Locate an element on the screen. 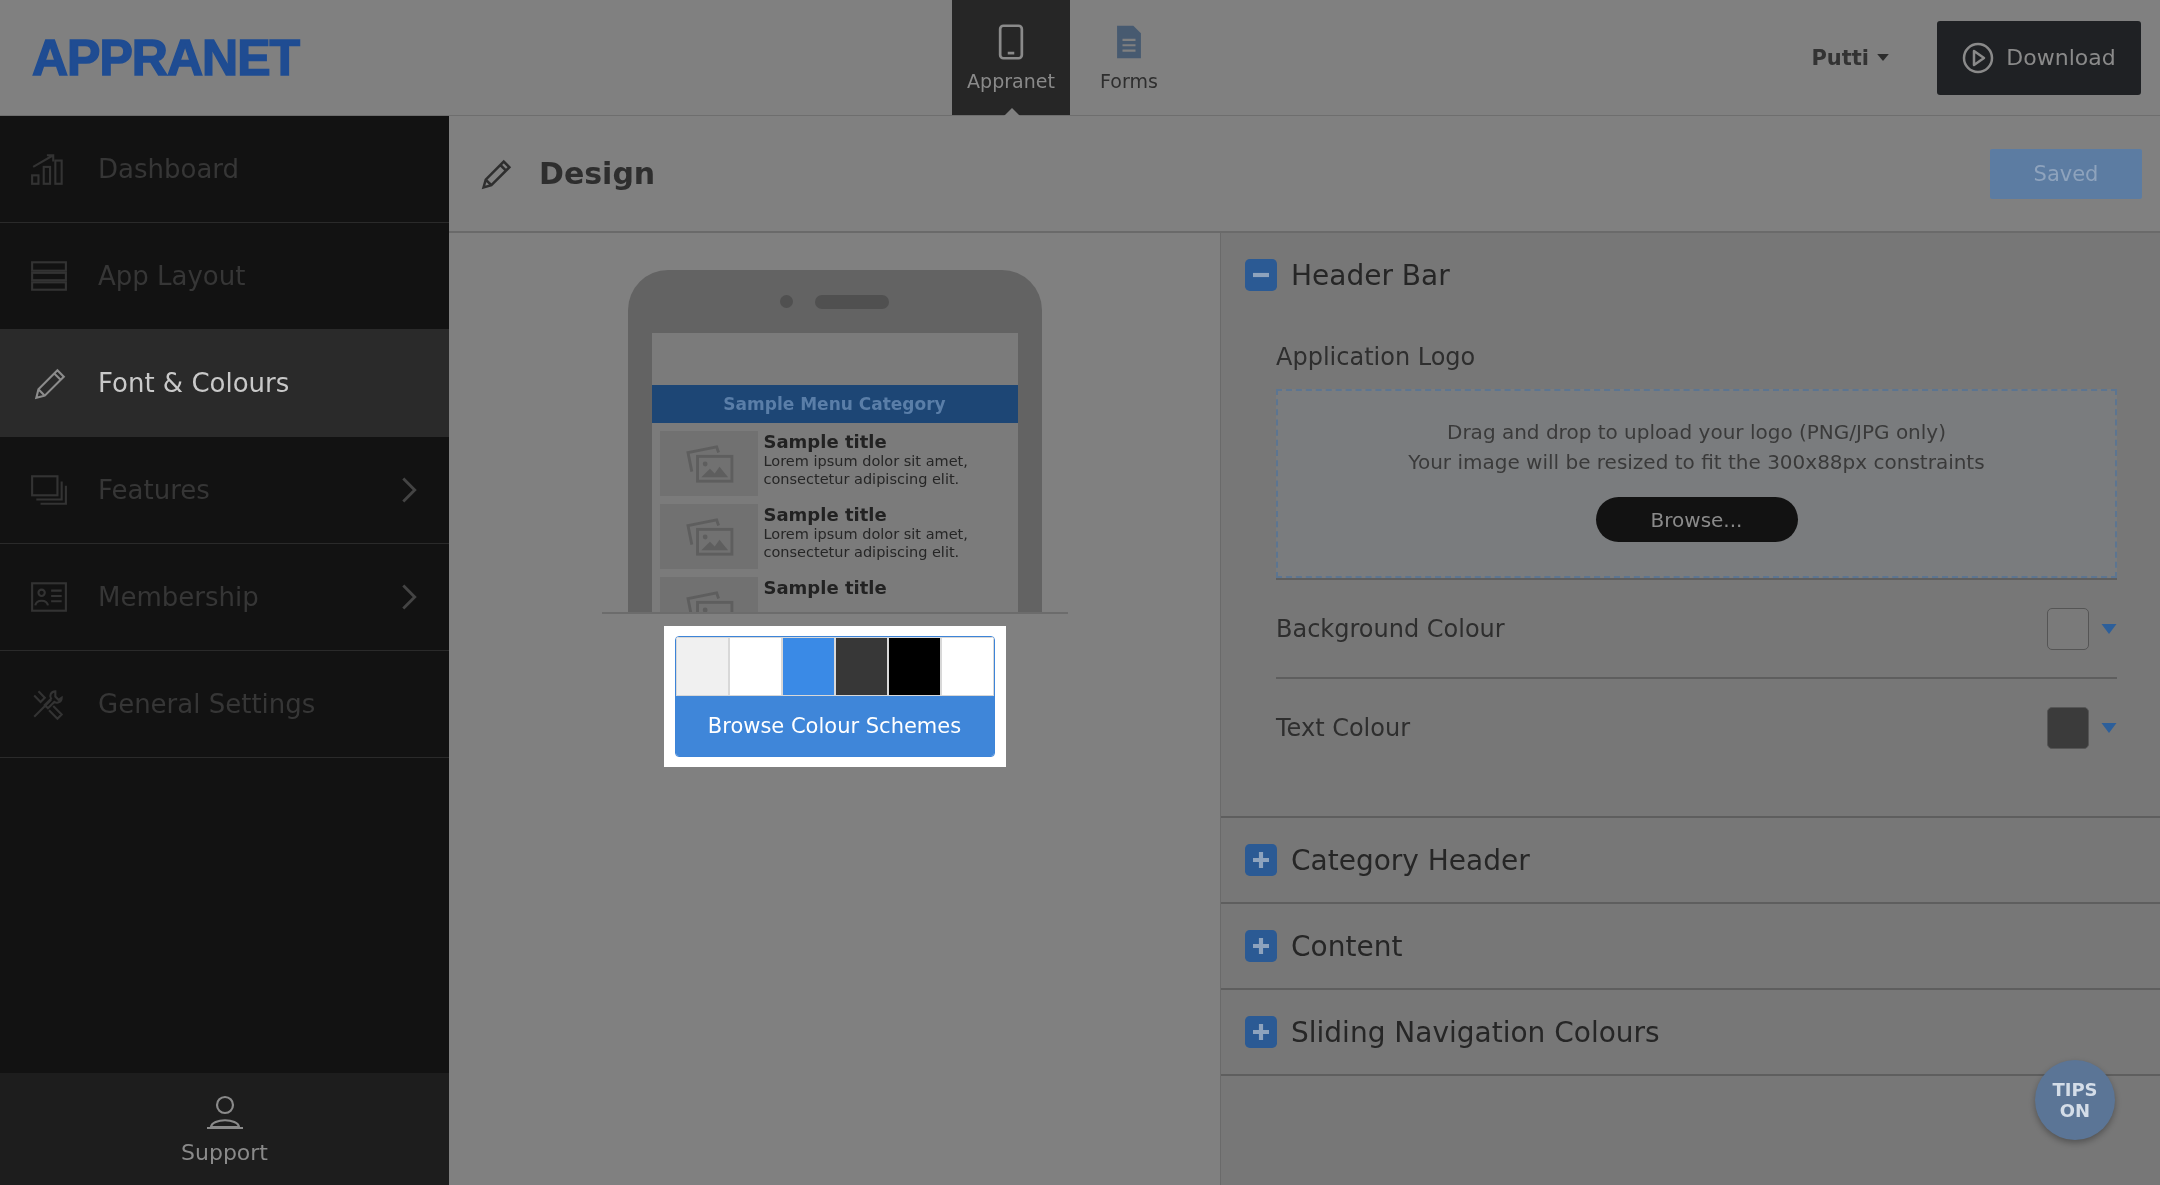 This screenshot has width=2160, height=1185. section-header: Content is located at coordinates (1690, 946).